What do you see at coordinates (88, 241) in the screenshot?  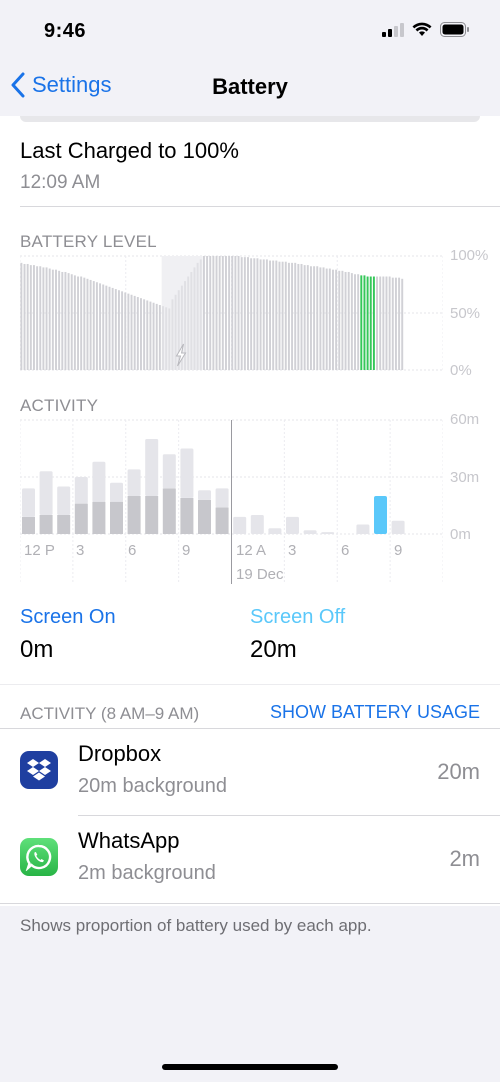 I see `battery-level-label: BATTERY LEVEL` at bounding box center [88, 241].